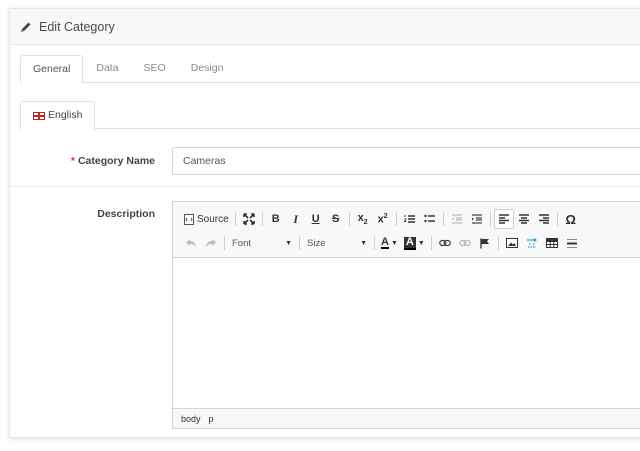  I want to click on iframe-button, so click(532, 243).